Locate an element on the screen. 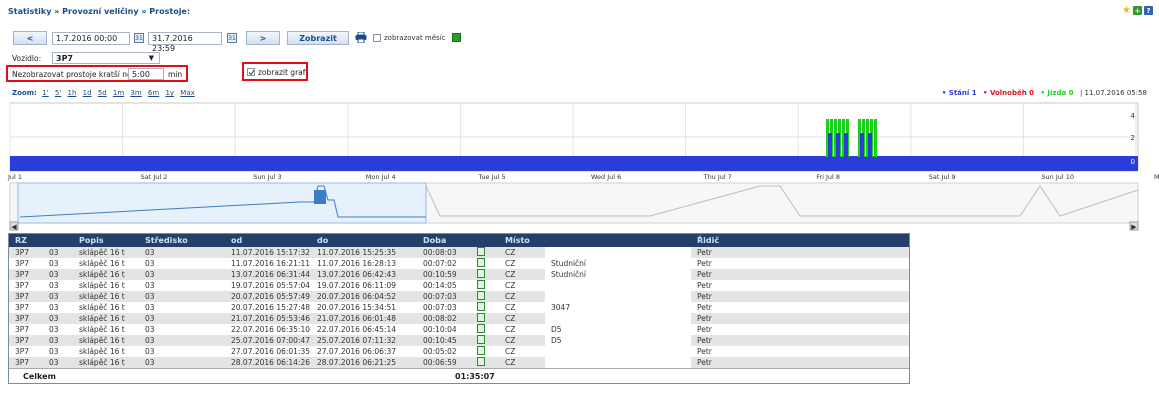  zoom-3m: 3m is located at coordinates (135, 93).